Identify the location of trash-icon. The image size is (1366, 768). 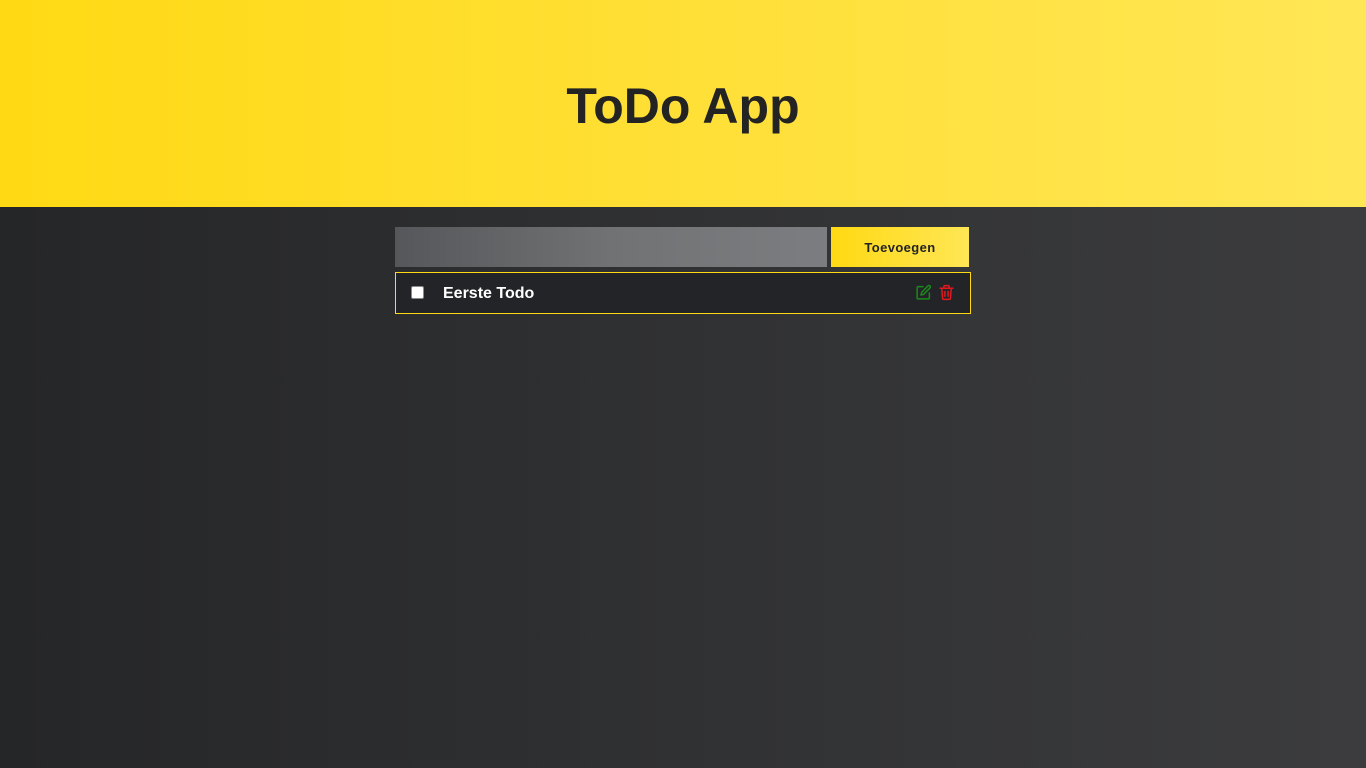
(946, 292).